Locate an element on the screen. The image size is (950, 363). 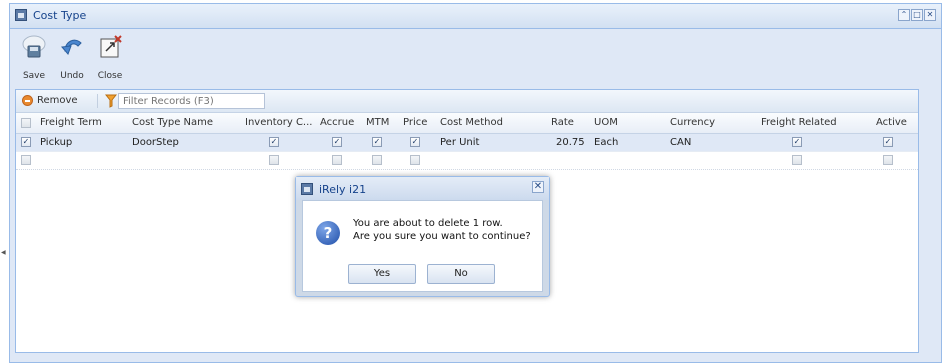
cell-cost-method: Per Unit is located at coordinates (459, 142).